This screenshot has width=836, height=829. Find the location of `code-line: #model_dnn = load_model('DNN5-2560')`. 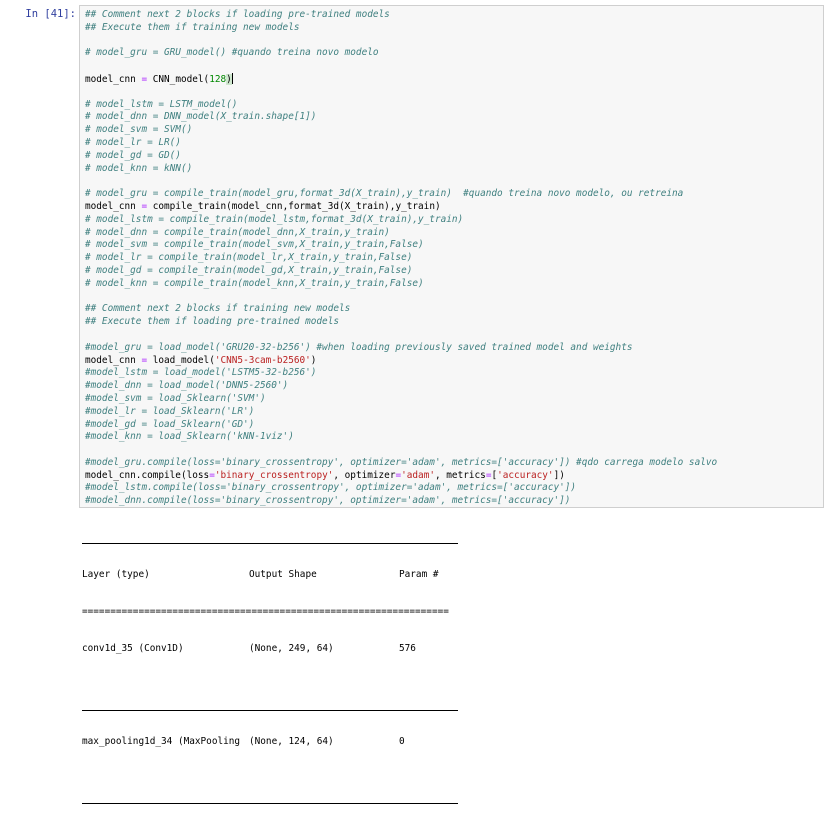

code-line: #model_dnn = load_model('DNN5-2560') is located at coordinates (452, 386).